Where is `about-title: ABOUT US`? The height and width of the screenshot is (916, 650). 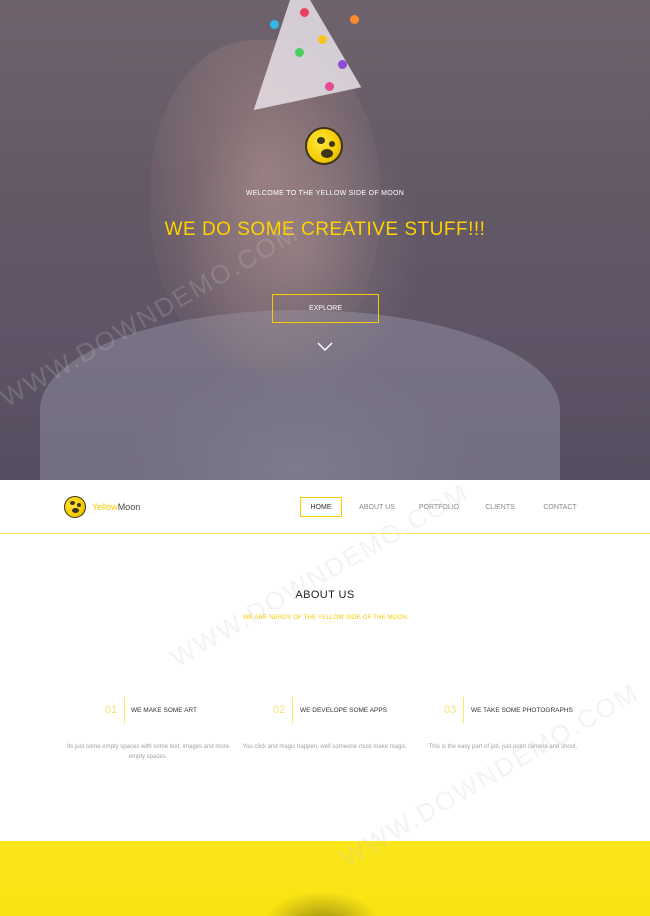 about-title: ABOUT US is located at coordinates (325, 595).